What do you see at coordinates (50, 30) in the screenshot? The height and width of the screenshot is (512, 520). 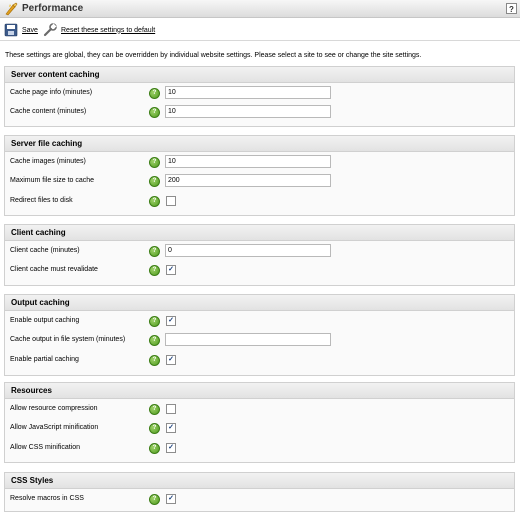 I see `wrench-icon` at bounding box center [50, 30].